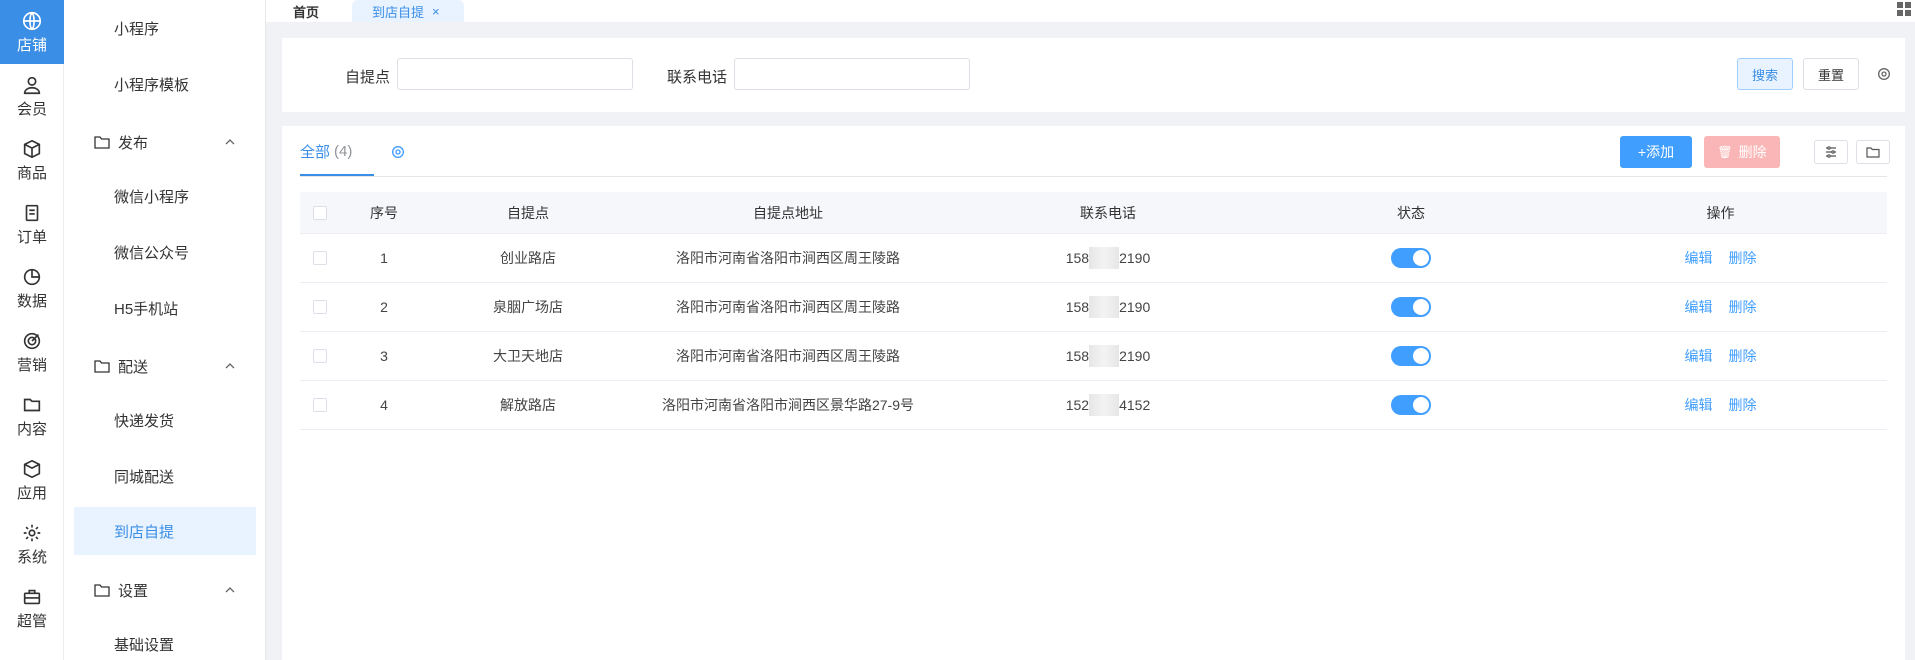 The height and width of the screenshot is (660, 1915). I want to click on th-address: 自提点地址, so click(788, 213).